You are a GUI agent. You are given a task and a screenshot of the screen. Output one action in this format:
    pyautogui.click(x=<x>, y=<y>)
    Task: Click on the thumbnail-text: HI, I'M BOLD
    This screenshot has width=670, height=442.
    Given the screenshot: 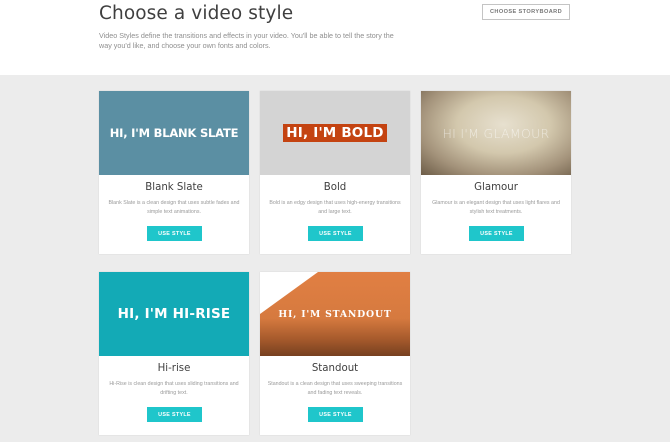 What is the action you would take?
    pyautogui.click(x=335, y=133)
    